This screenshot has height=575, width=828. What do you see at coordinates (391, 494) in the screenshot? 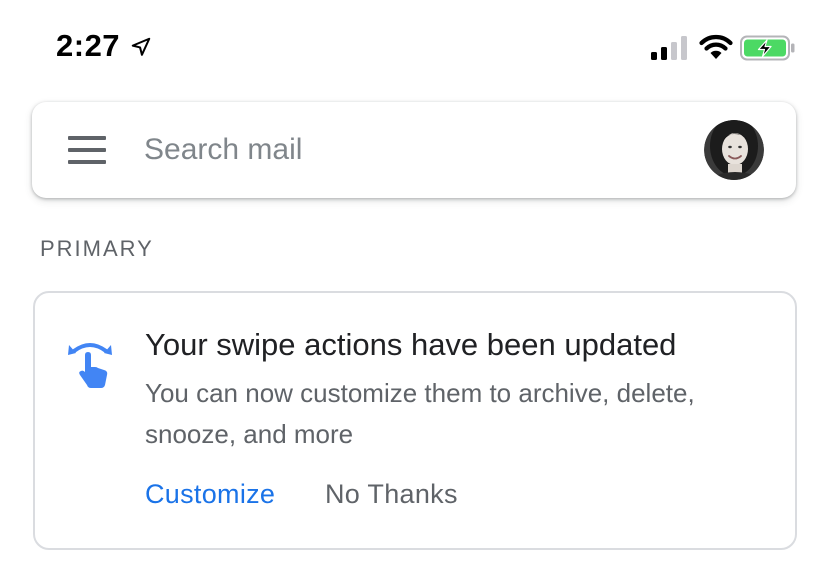
I see `no-thanks-button: No Thanks` at bounding box center [391, 494].